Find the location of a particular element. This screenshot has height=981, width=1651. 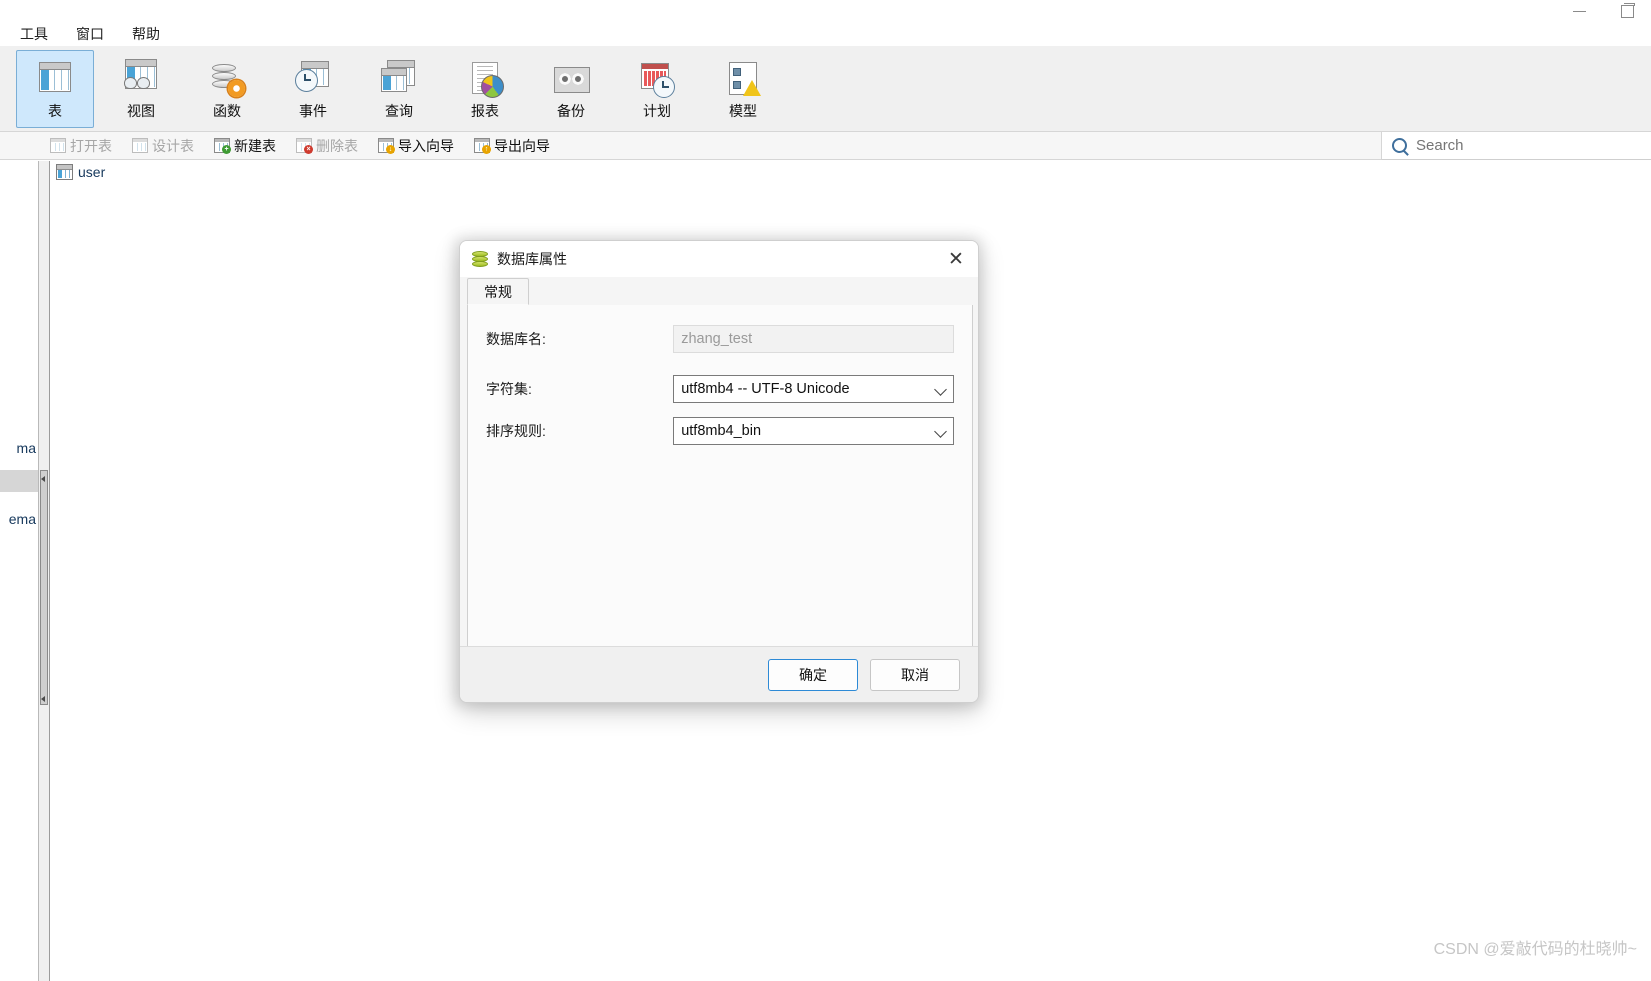

new-table-button: + 新建表 is located at coordinates (245, 146).